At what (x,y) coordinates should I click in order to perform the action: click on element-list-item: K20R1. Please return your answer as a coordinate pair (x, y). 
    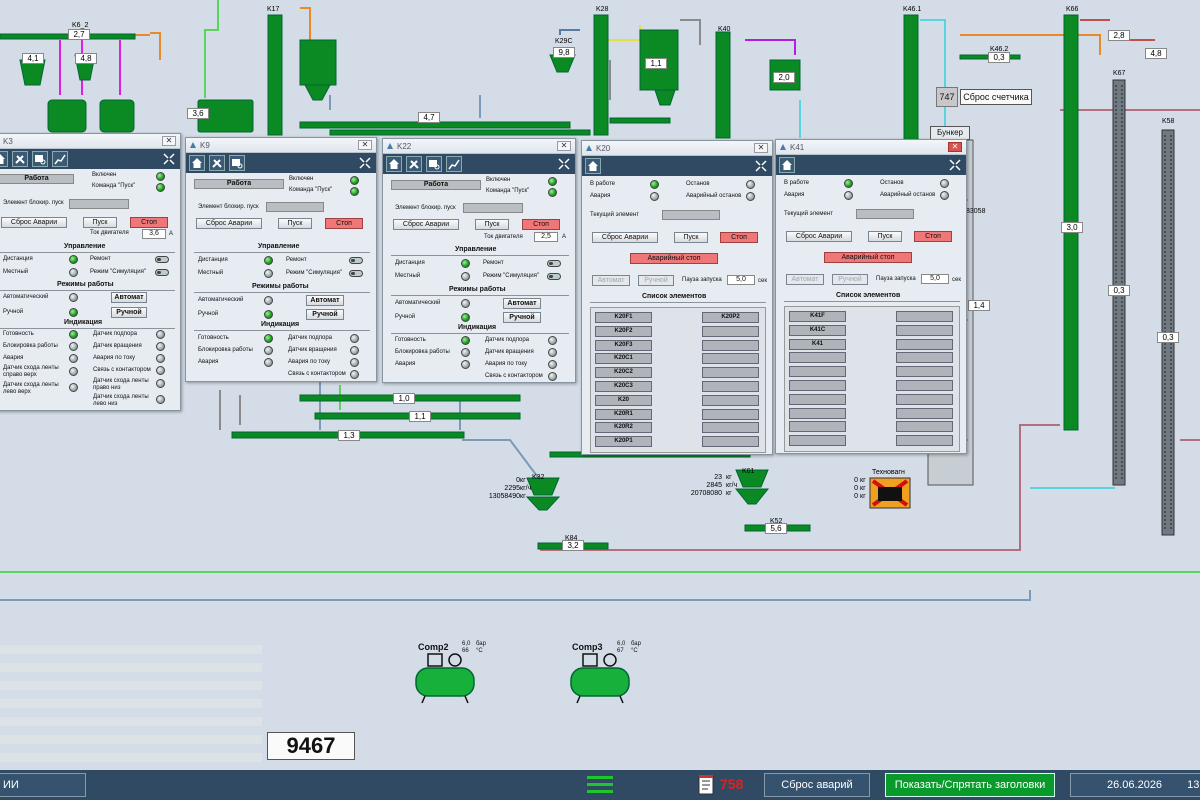
    Looking at the image, I should click on (623, 414).